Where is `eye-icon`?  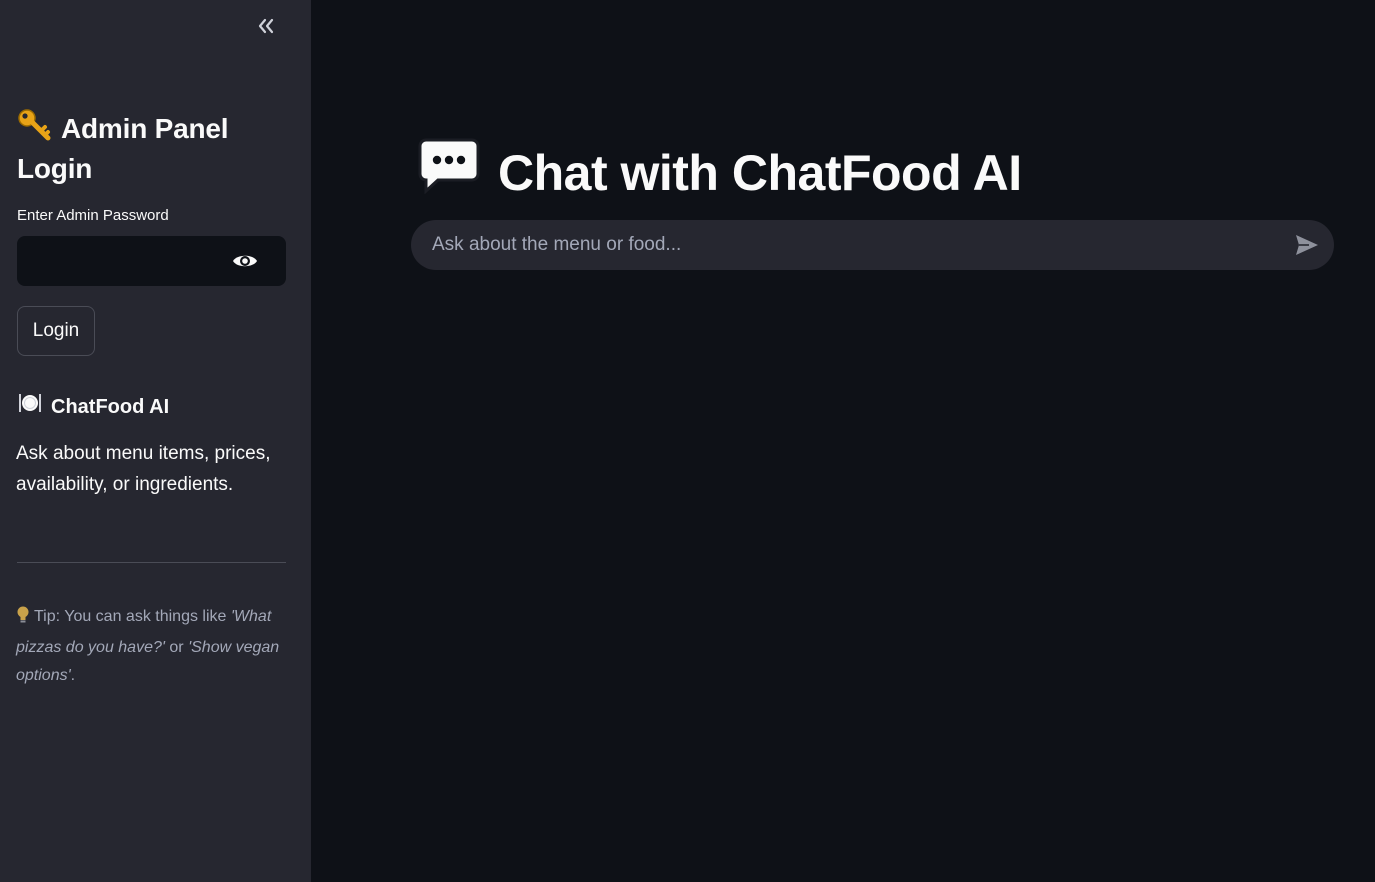 eye-icon is located at coordinates (245, 261).